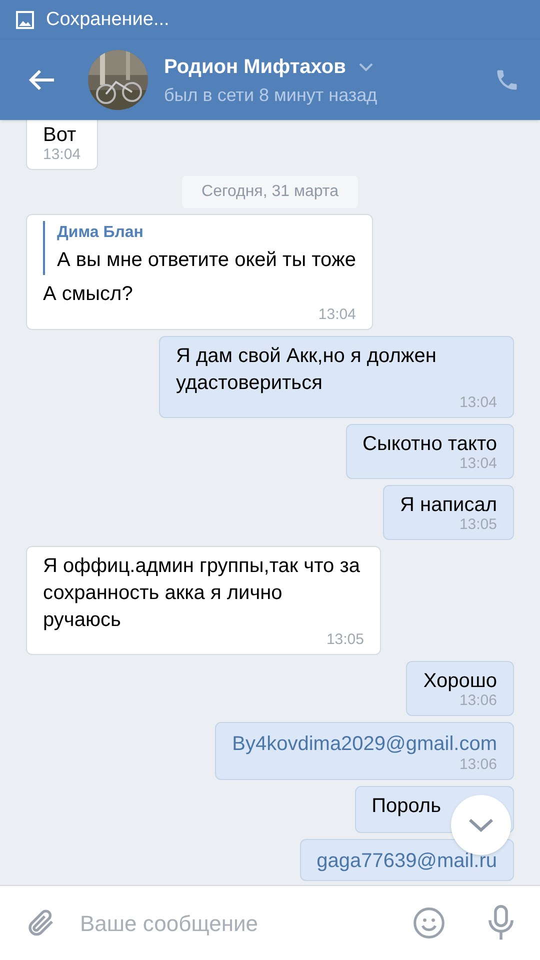  Describe the element at coordinates (100, 233) in the screenshot. I see `quote-author: Дима Блан` at that location.